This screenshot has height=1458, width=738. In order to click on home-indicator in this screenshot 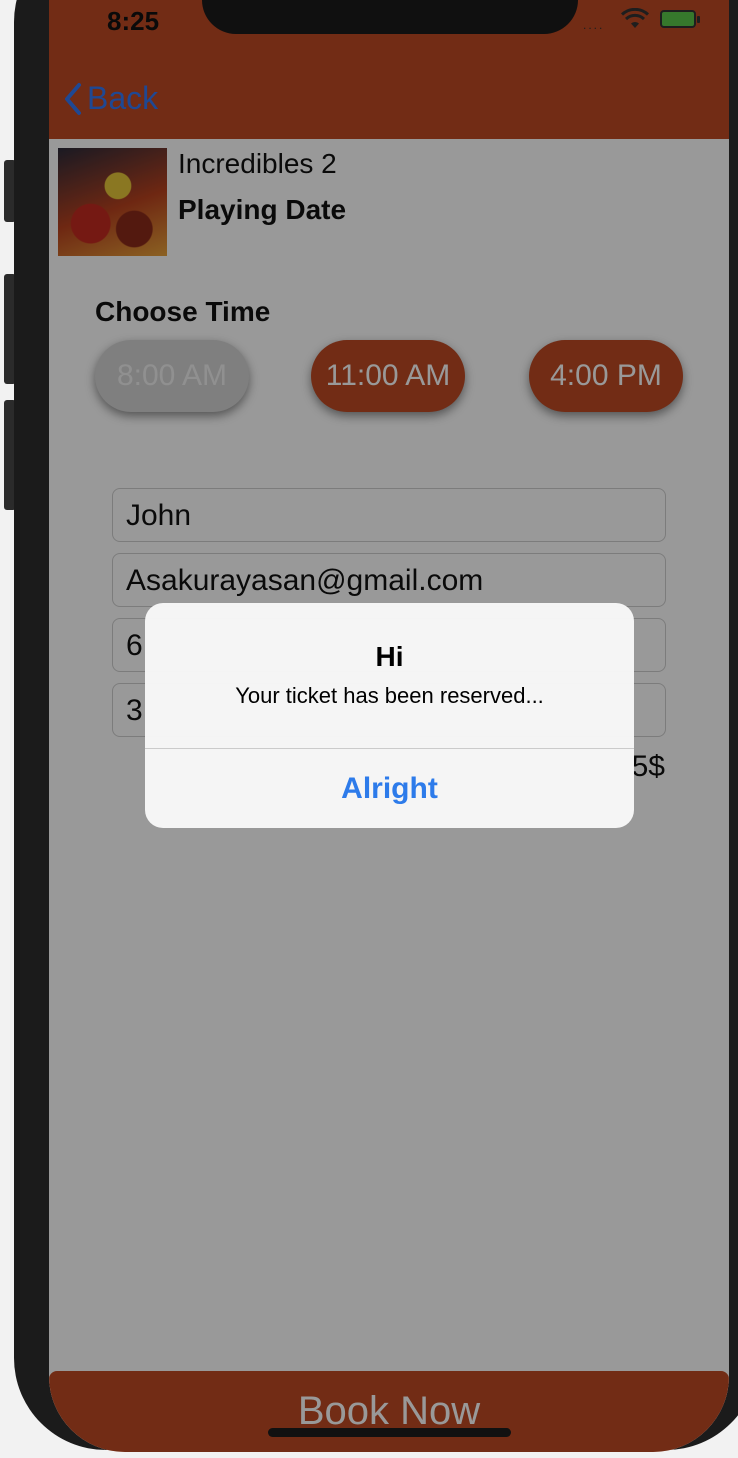, I will do `click(389, 1432)`.